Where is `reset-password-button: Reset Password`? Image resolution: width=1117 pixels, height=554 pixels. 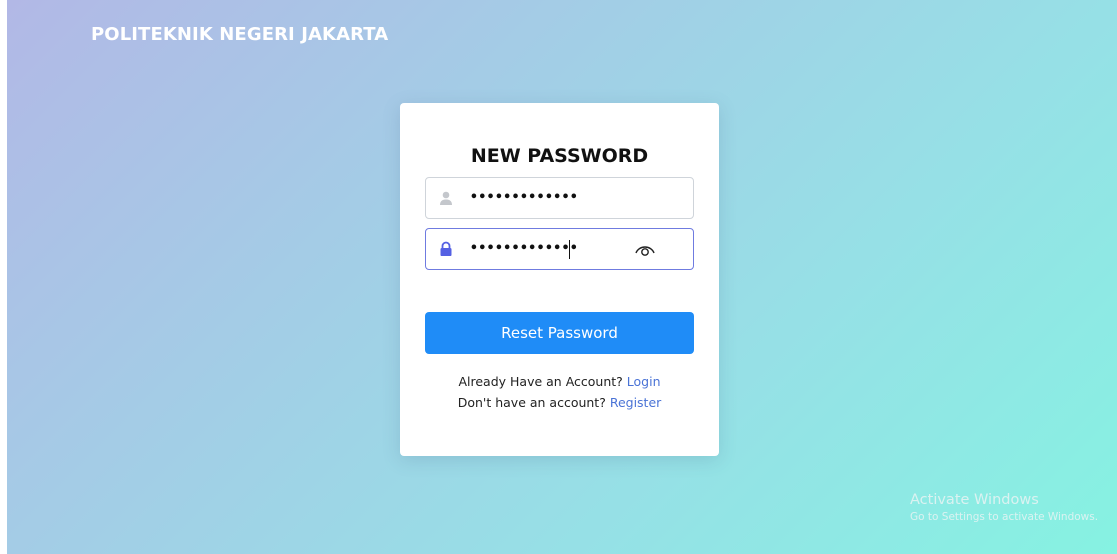
reset-password-button: Reset Password is located at coordinates (559, 333).